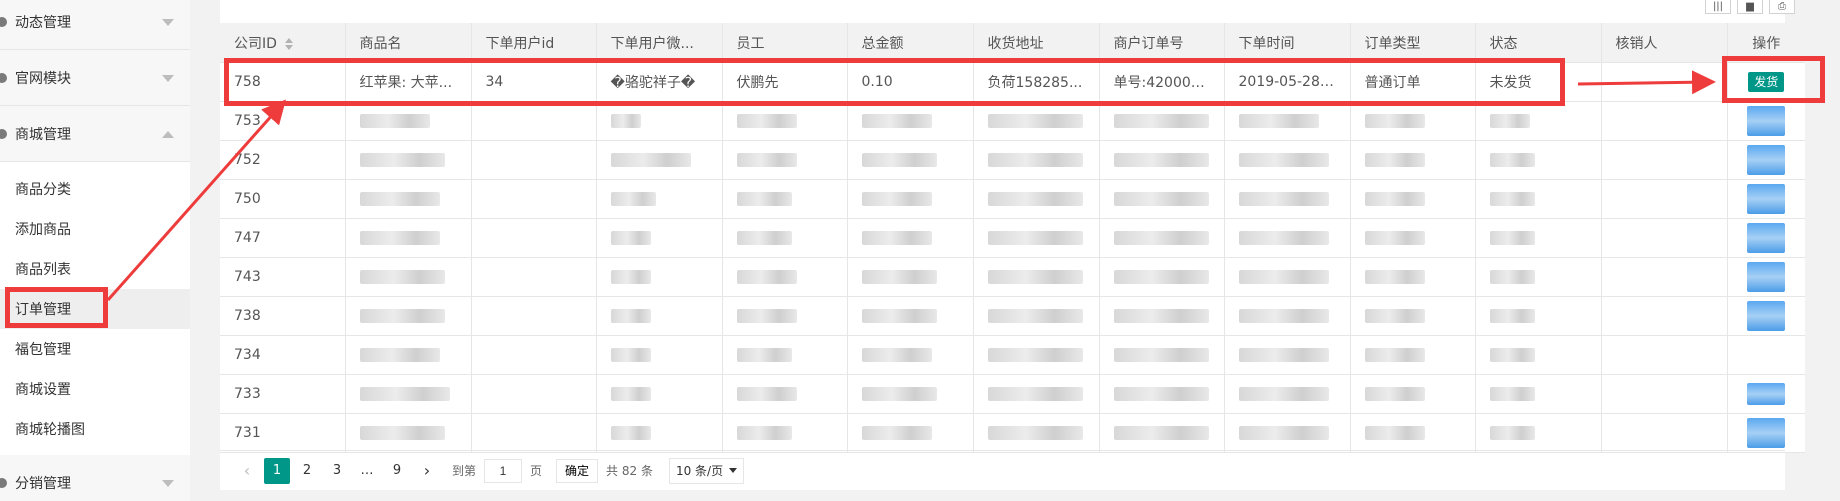 The height and width of the screenshot is (501, 1840). What do you see at coordinates (283, 355) in the screenshot?
I see `cell-id: 734` at bounding box center [283, 355].